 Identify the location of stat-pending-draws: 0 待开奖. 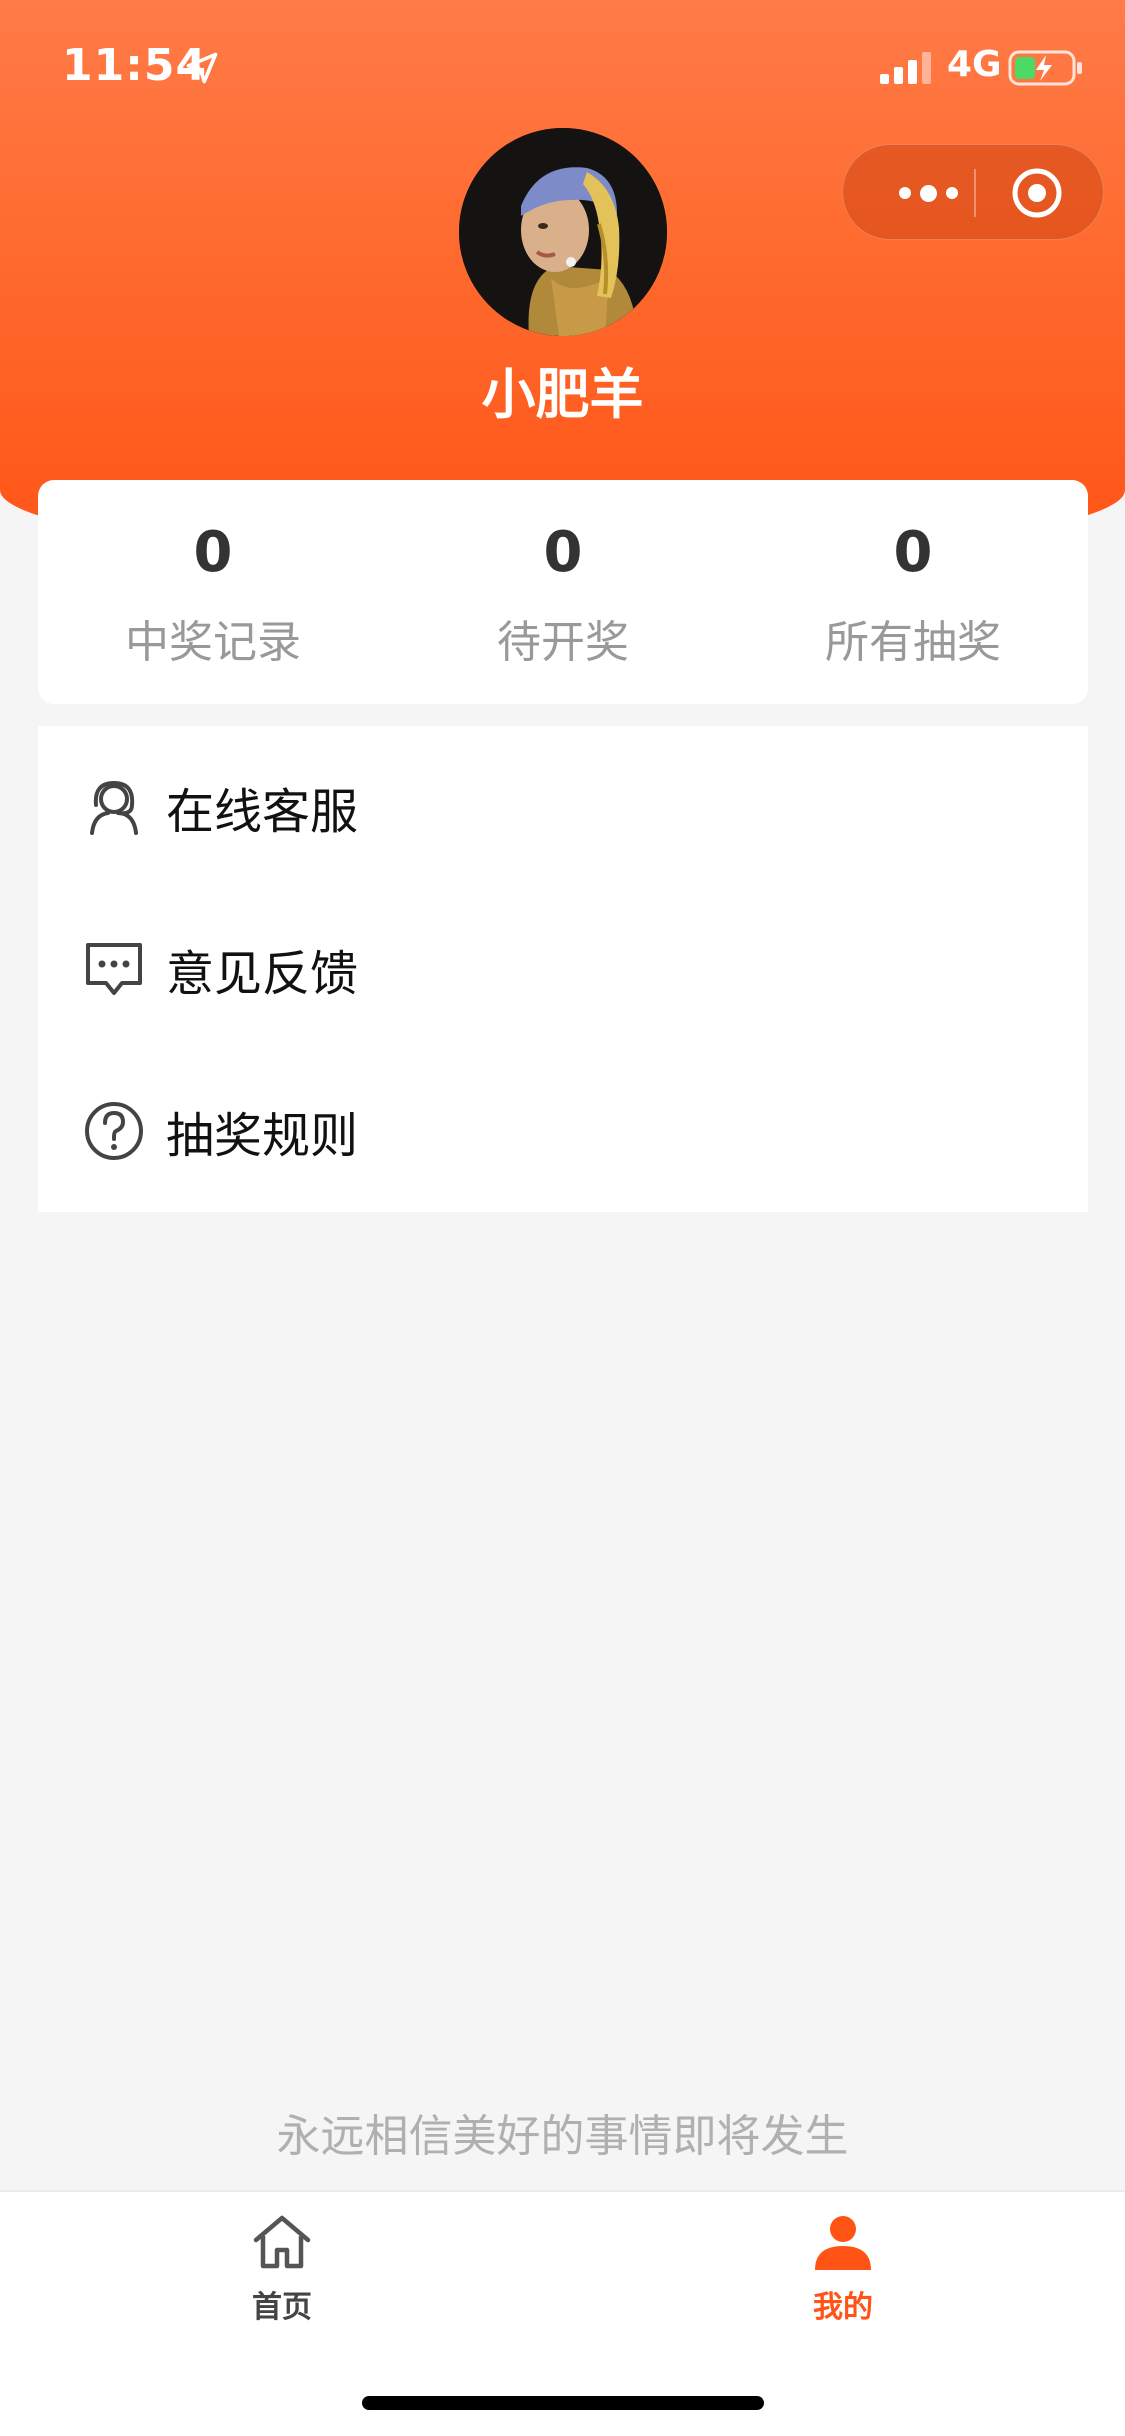
(563, 592).